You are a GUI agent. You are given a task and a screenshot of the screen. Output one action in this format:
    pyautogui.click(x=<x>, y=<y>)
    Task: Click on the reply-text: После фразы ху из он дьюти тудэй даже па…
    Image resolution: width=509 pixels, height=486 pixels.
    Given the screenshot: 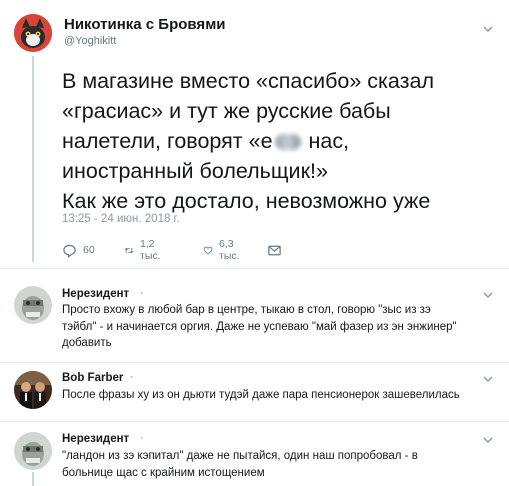 What is the action you would take?
    pyautogui.click(x=274, y=395)
    